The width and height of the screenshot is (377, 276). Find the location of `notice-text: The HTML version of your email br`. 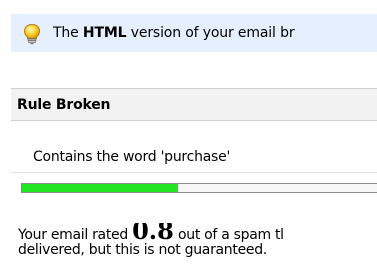

notice-text: The HTML version of your email br is located at coordinates (174, 33).